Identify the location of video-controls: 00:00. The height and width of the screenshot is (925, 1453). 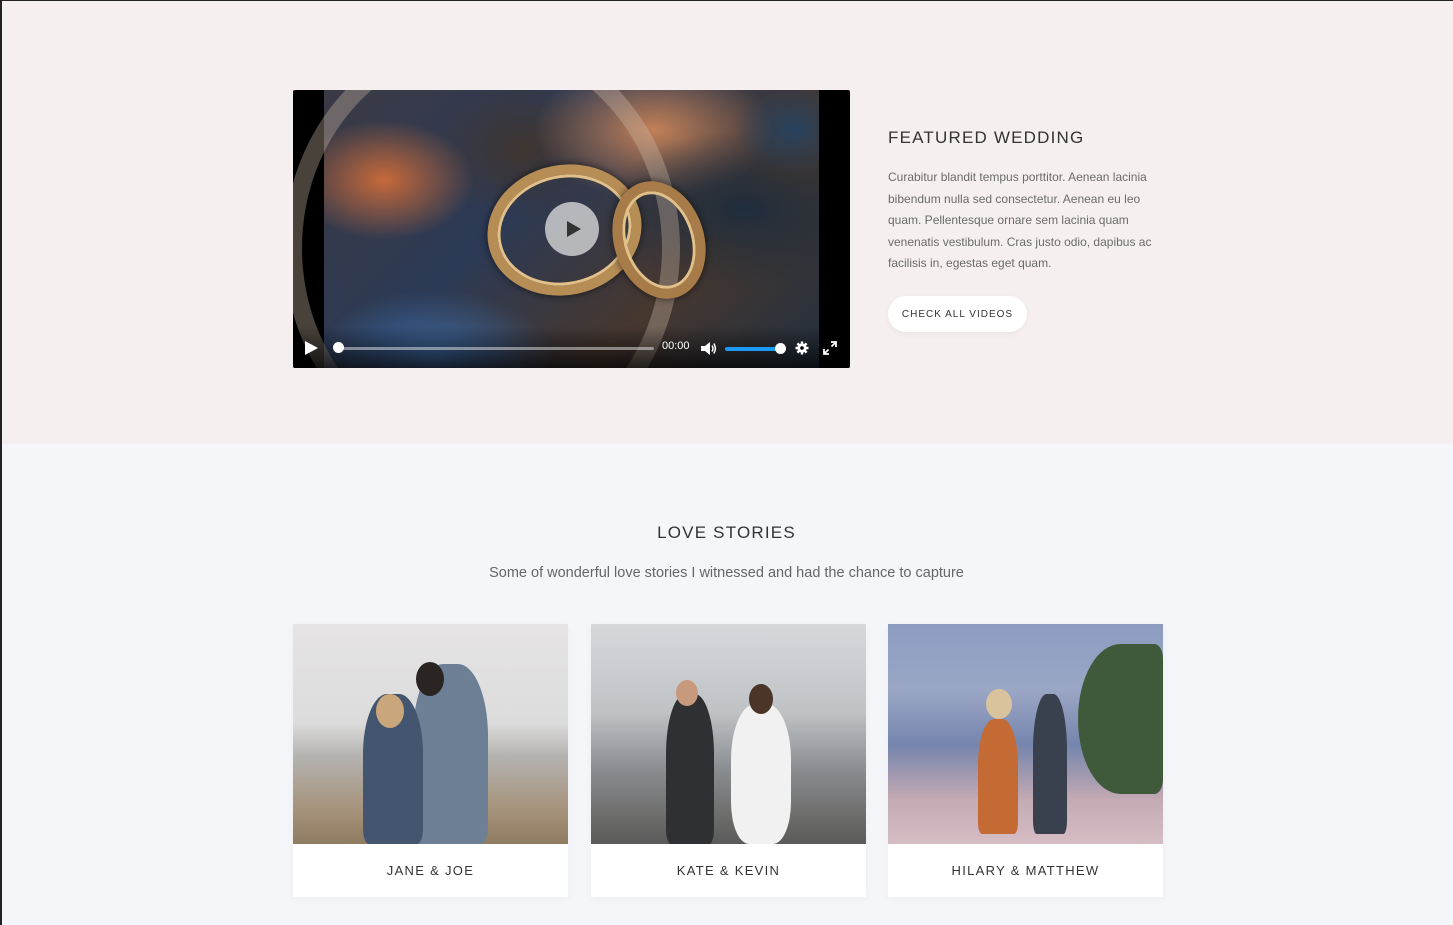
(571, 347).